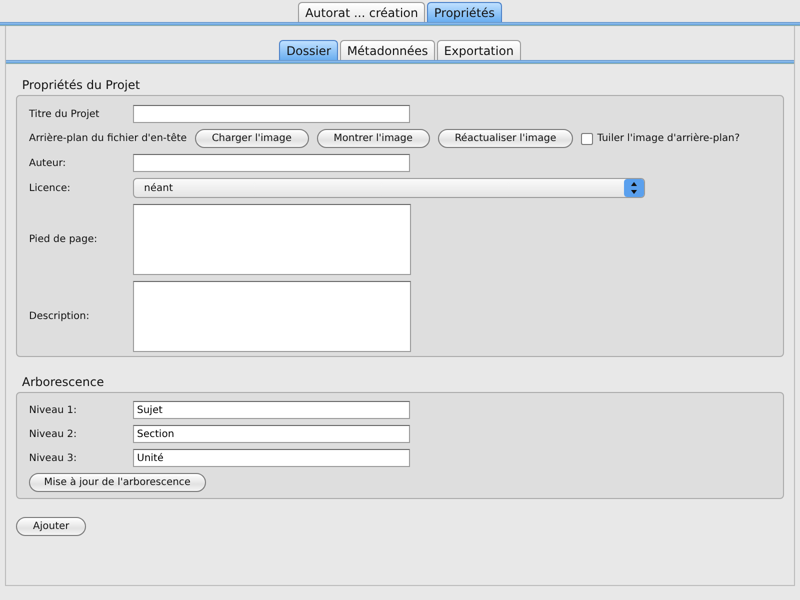 The height and width of the screenshot is (600, 800). I want to click on section-title: Propriétés du Projet, so click(81, 85).